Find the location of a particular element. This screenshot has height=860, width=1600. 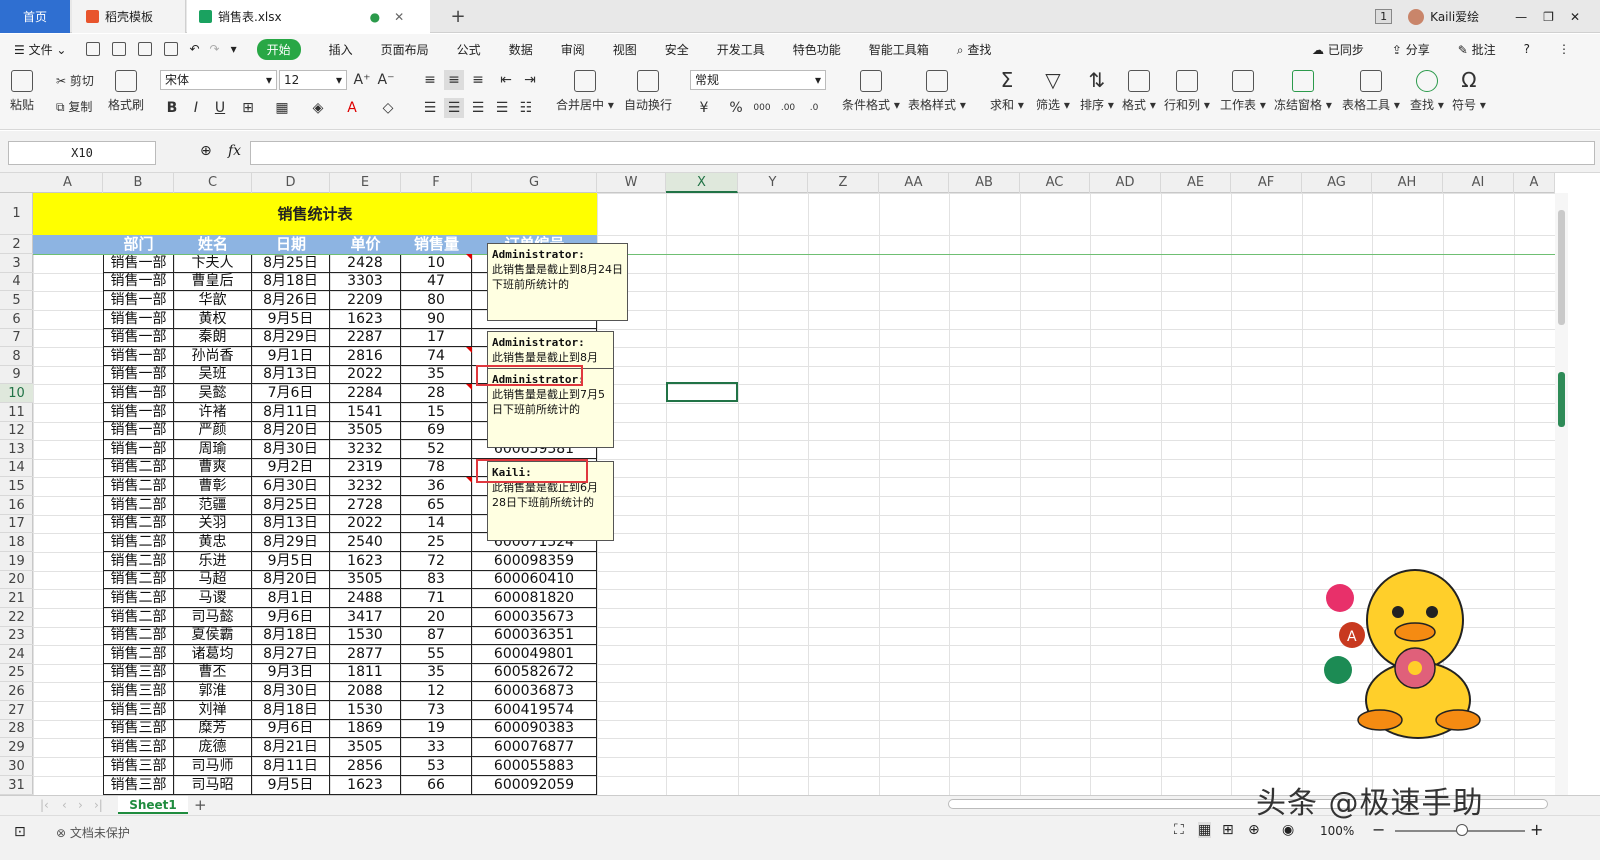

indent-decrease-icon: ⇤ is located at coordinates (506, 80).